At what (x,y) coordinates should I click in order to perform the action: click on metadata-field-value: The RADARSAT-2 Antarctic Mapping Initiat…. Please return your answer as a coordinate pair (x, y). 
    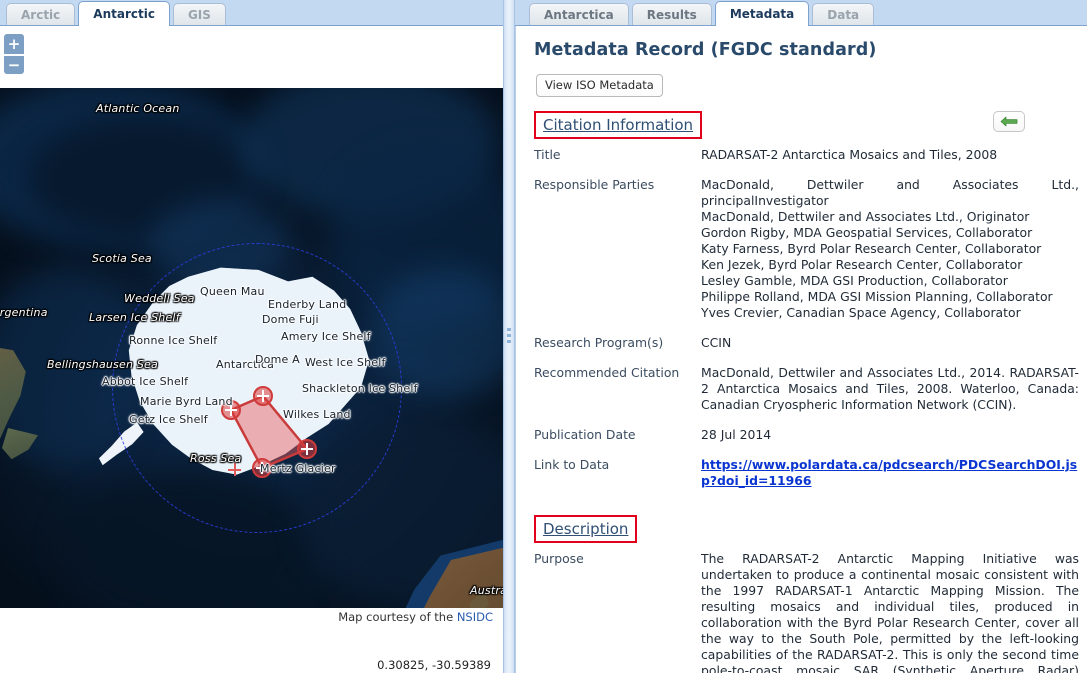
    Looking at the image, I should click on (890, 612).